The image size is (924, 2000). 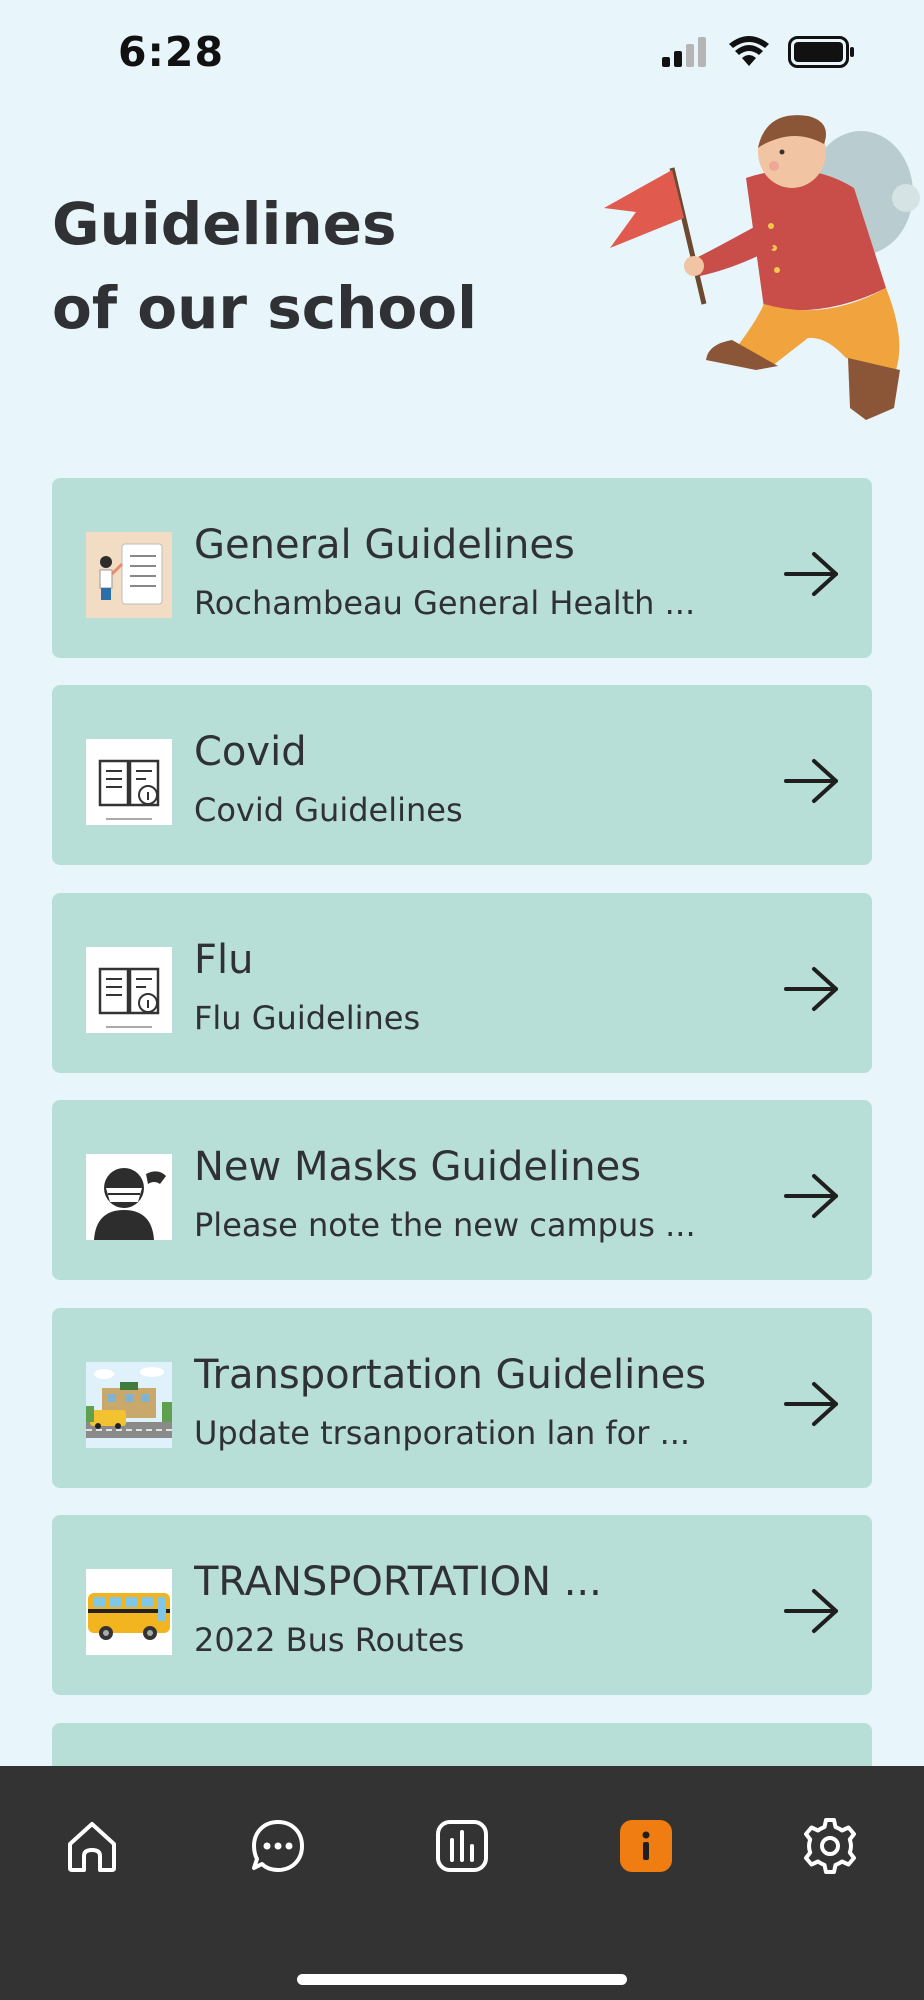 I want to click on battery-icon, so click(x=821, y=52).